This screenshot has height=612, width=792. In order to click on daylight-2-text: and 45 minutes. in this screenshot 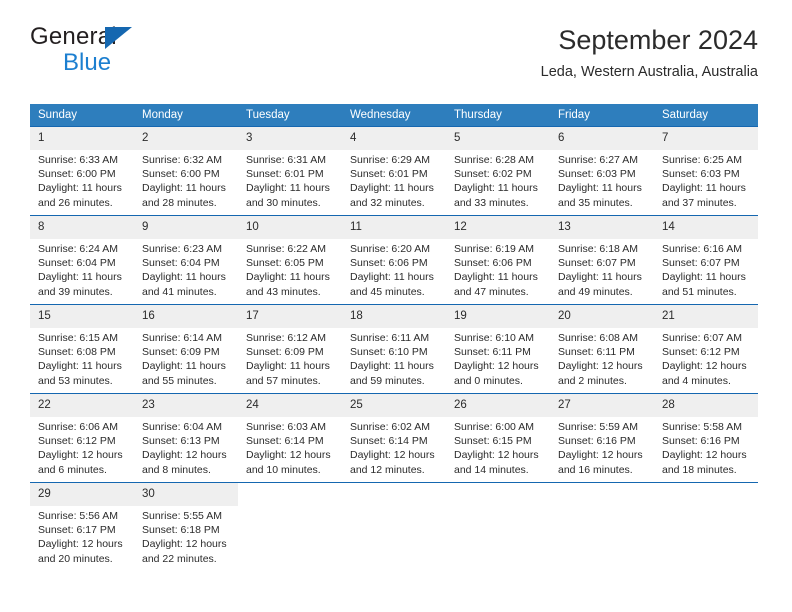, I will do `click(387, 291)`.